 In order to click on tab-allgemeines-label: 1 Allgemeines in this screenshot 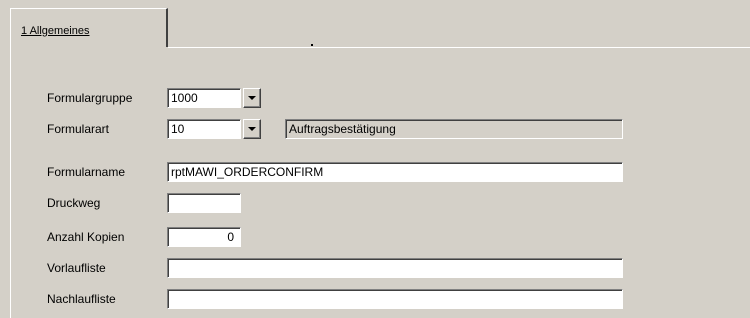, I will do `click(55, 31)`.